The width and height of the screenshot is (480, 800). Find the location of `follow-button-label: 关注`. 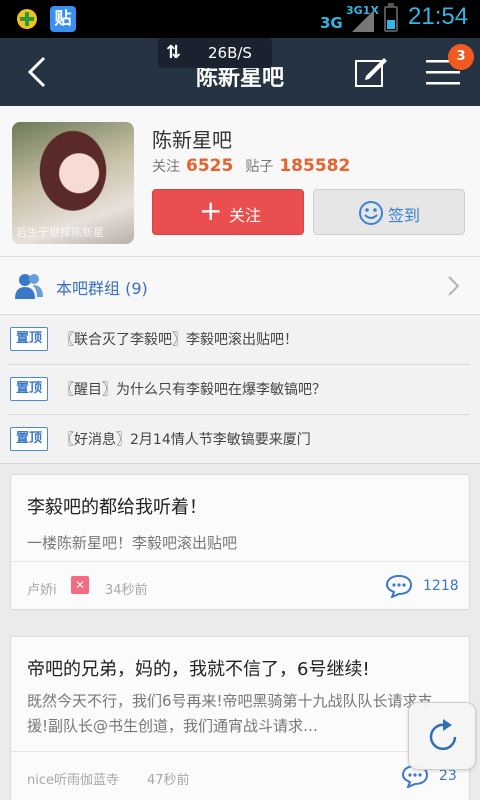

follow-button-label: 关注 is located at coordinates (245, 215).